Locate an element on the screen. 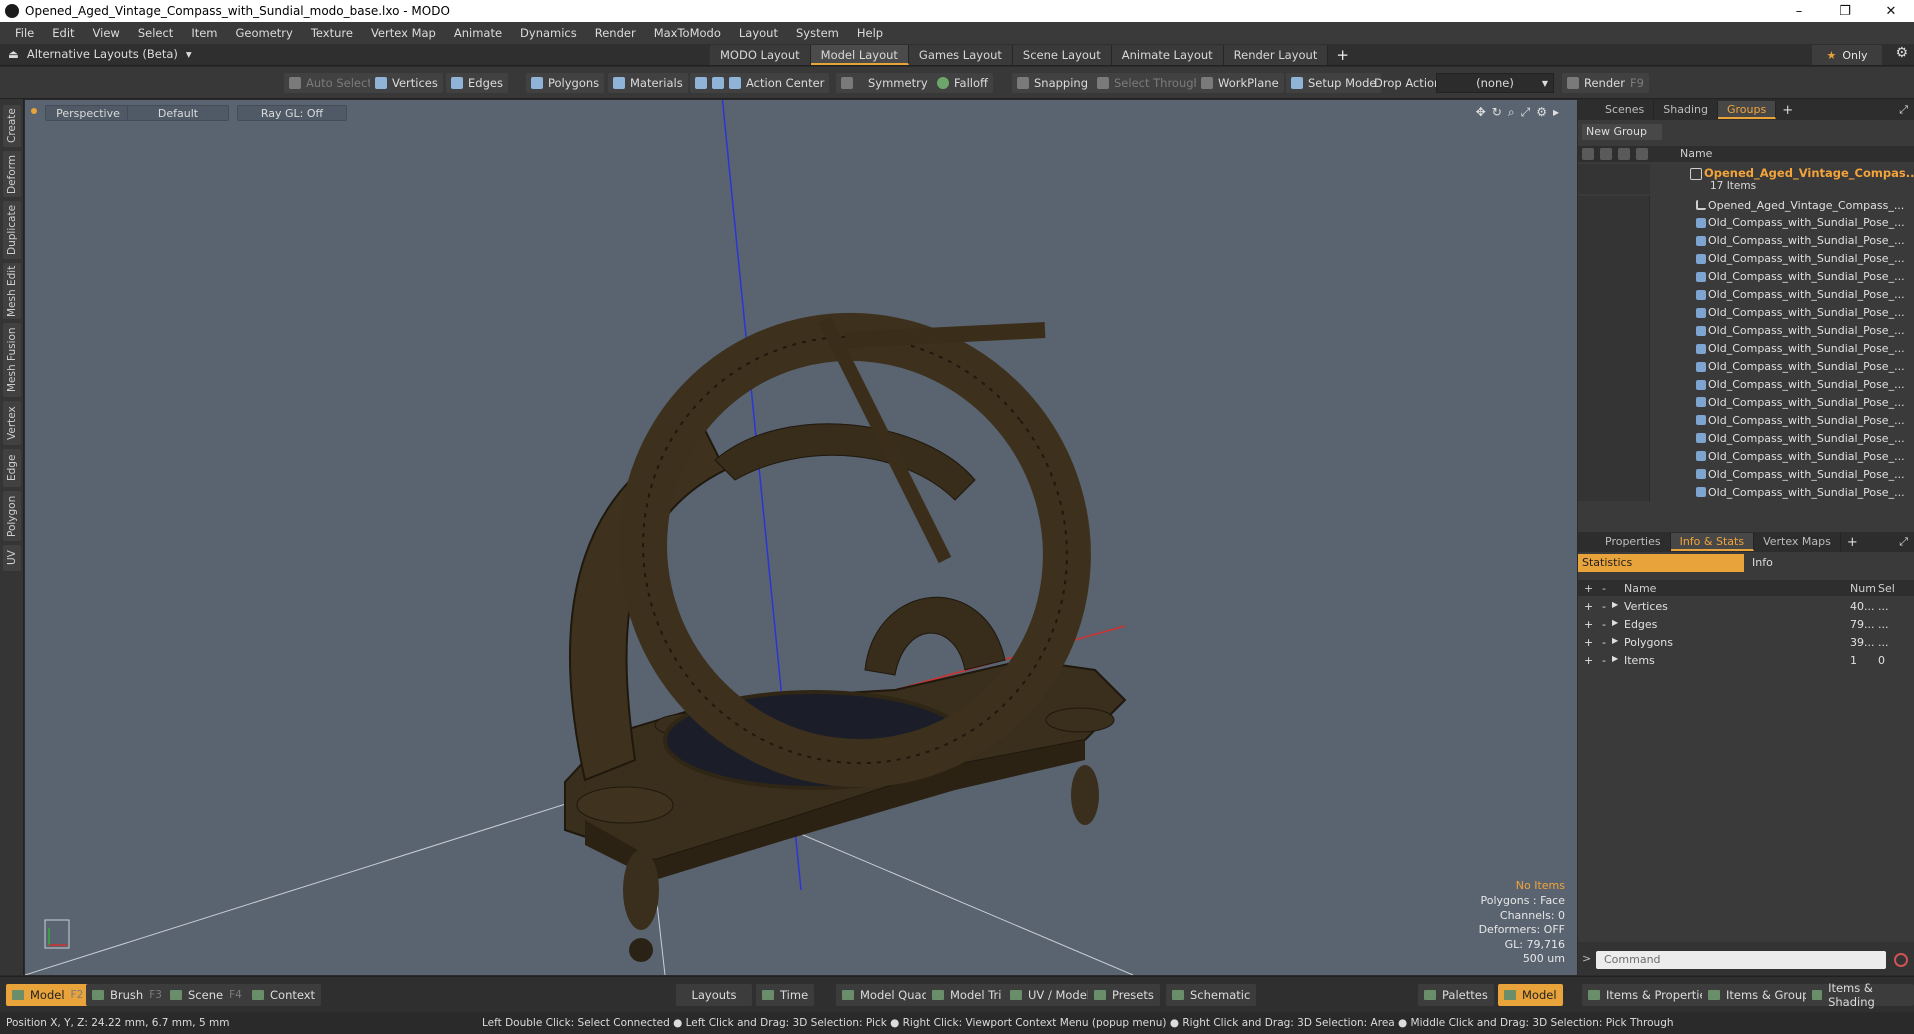 Image resolution: width=1914 pixels, height=1034 pixels. tab-vertex-maps: Vertex Maps is located at coordinates (1797, 542).